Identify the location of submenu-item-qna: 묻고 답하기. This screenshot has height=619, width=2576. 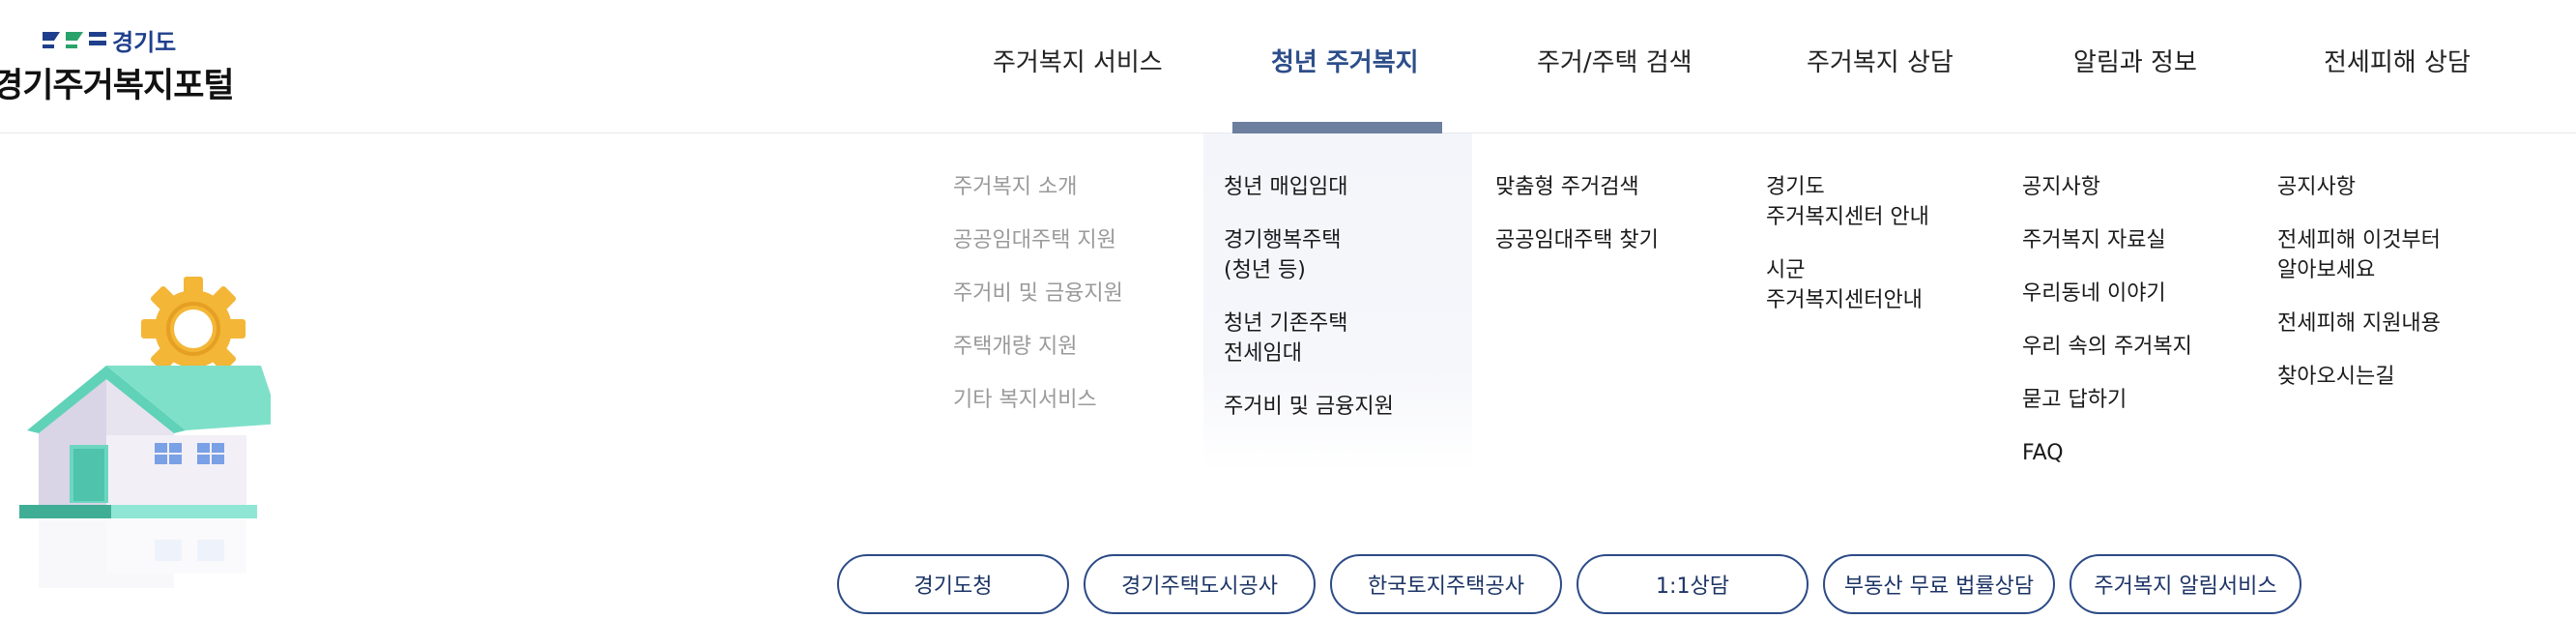
(2107, 400).